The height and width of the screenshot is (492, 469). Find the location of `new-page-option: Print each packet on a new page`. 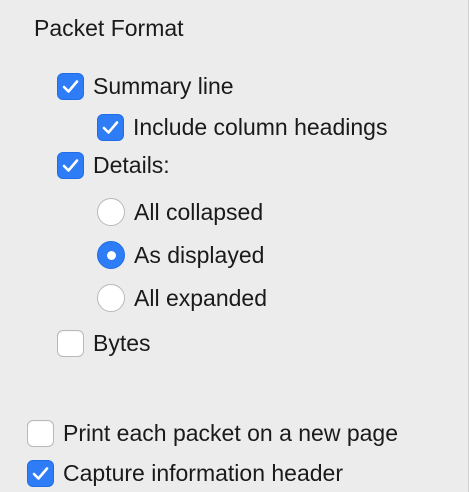

new-page-option: Print each packet on a new page is located at coordinates (212, 433).